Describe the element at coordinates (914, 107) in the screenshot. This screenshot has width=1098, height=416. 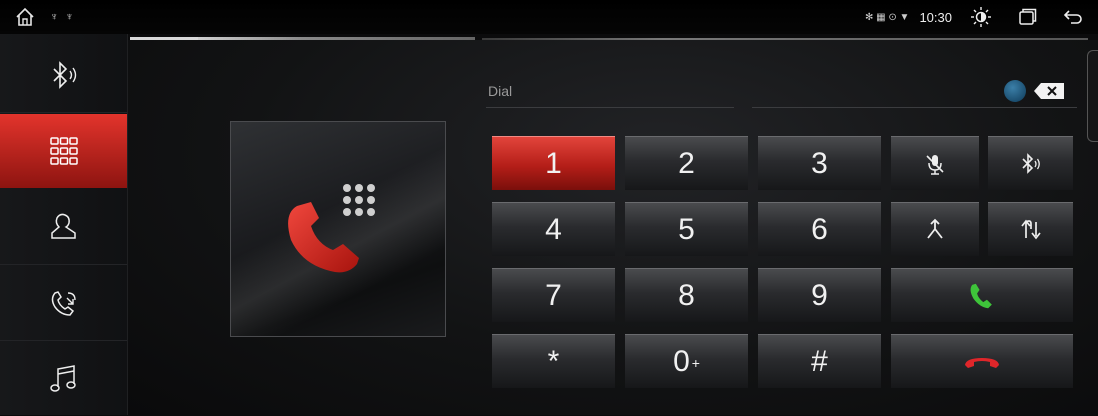
I see `dial-underline-right` at that location.